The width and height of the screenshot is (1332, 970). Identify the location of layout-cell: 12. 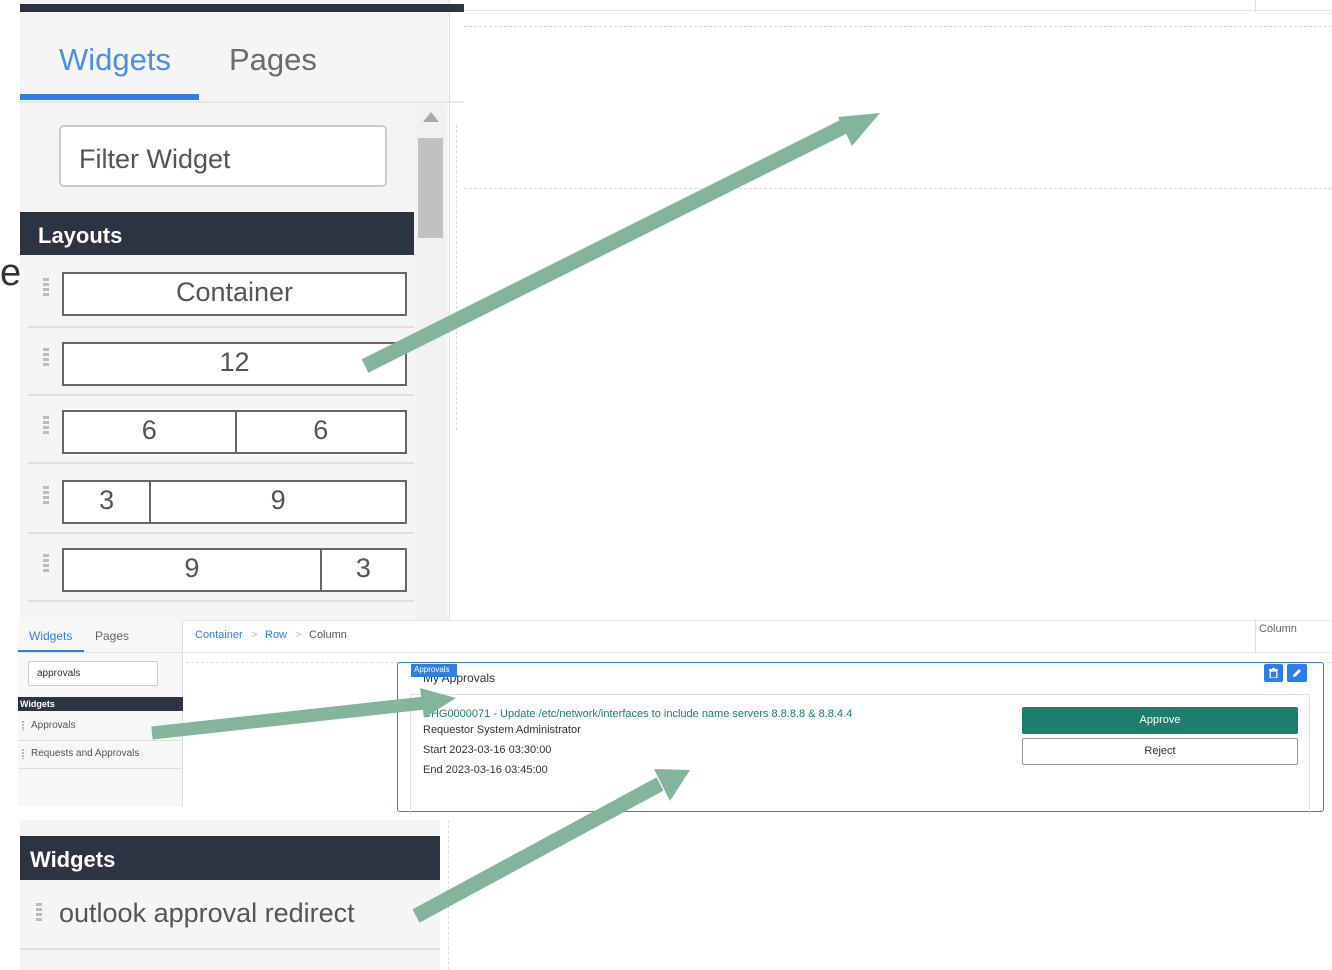
(234, 362).